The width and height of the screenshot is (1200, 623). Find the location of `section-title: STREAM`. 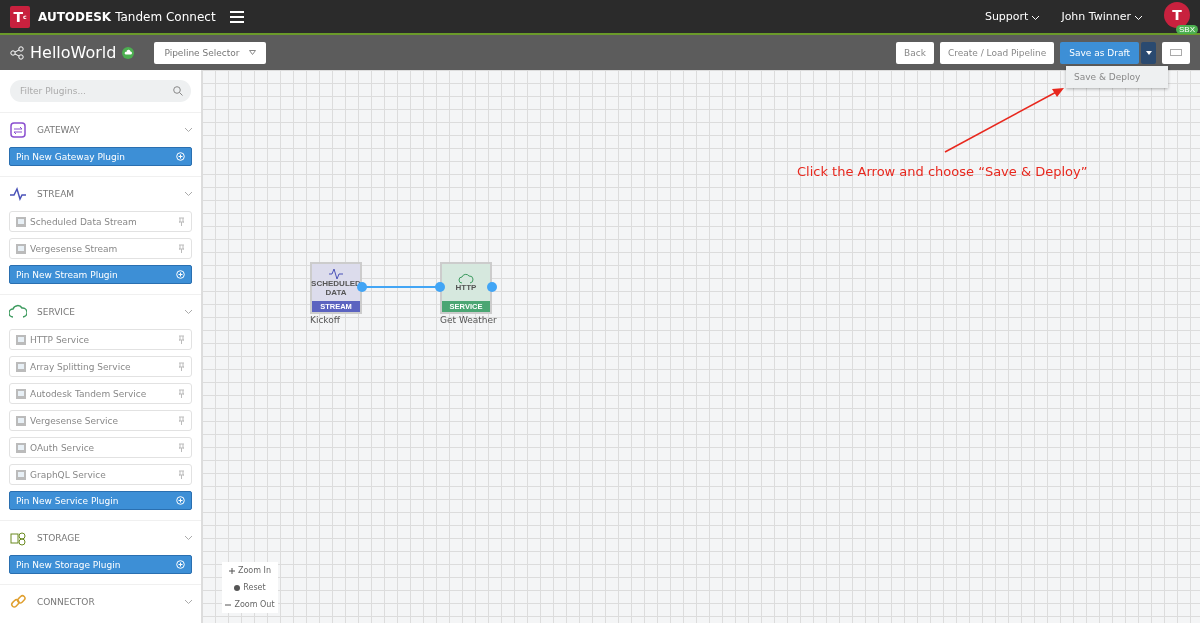

section-title: STREAM is located at coordinates (56, 194).